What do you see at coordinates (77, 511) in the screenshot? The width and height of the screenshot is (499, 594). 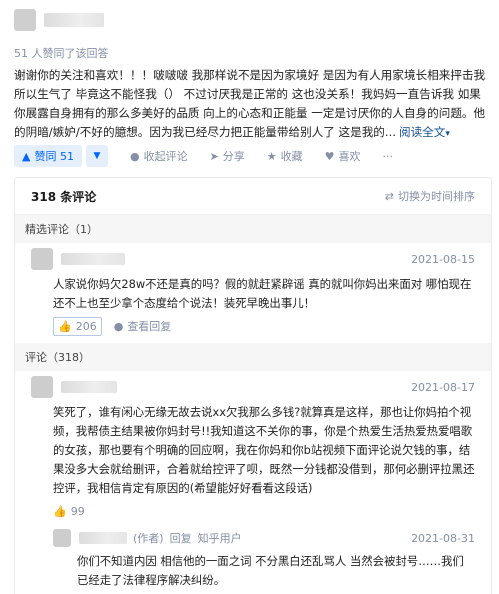 I see `comment-like-count: 99` at bounding box center [77, 511].